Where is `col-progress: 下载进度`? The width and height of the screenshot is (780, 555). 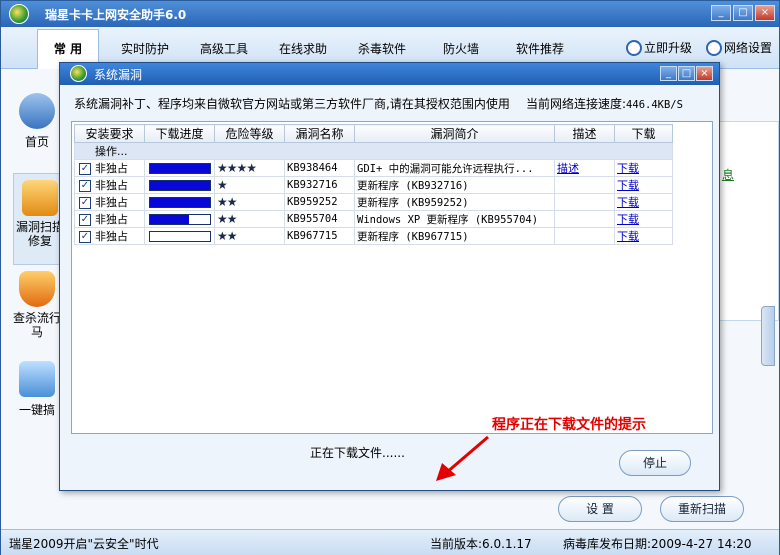 col-progress: 下载进度 is located at coordinates (179, 133).